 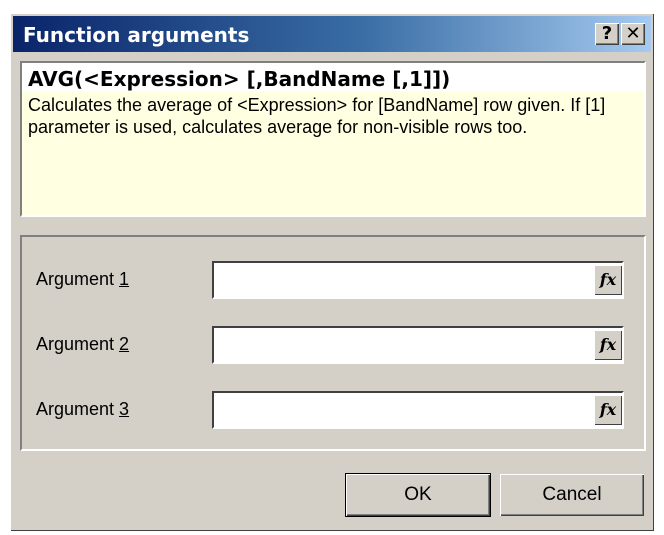 I want to click on argument-3-label: Argument 3, so click(x=83, y=409).